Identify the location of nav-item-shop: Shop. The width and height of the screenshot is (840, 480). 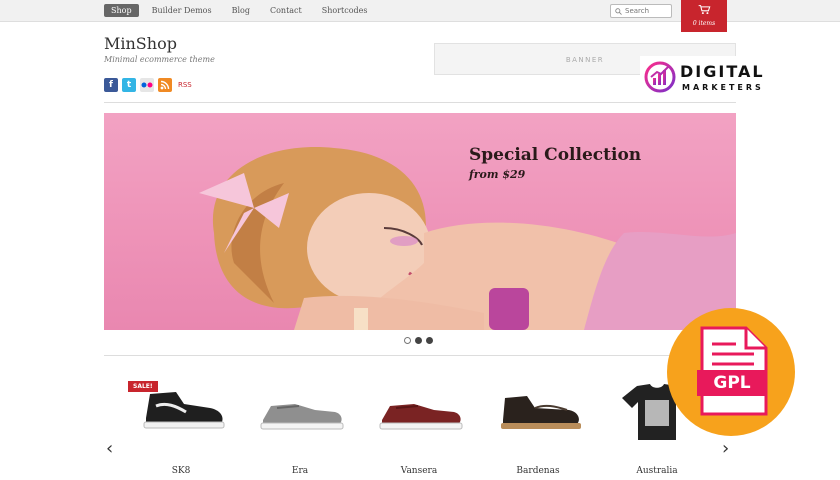
(121, 10).